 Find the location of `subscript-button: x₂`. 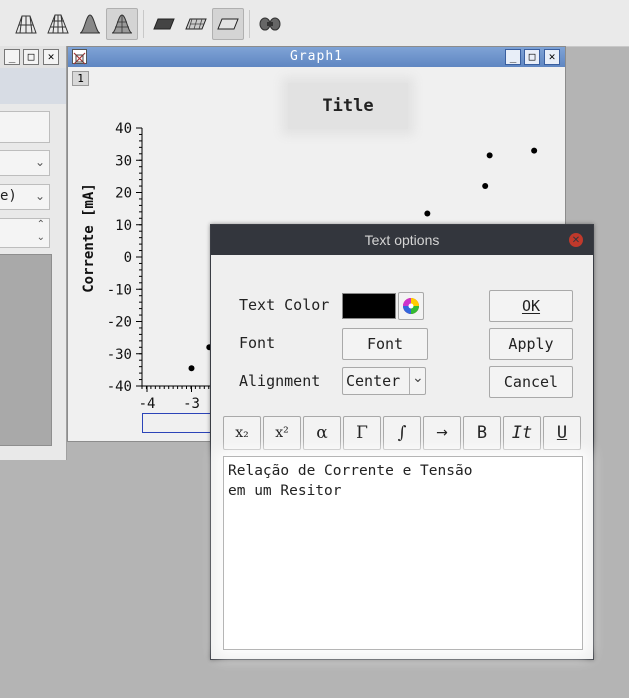

subscript-button: x₂ is located at coordinates (242, 433).